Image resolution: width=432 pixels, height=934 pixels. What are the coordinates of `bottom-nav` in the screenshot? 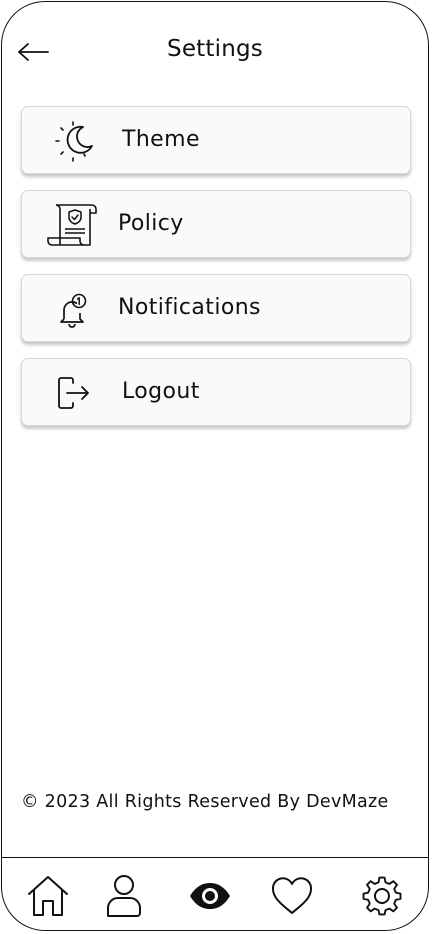 It's located at (215, 893).